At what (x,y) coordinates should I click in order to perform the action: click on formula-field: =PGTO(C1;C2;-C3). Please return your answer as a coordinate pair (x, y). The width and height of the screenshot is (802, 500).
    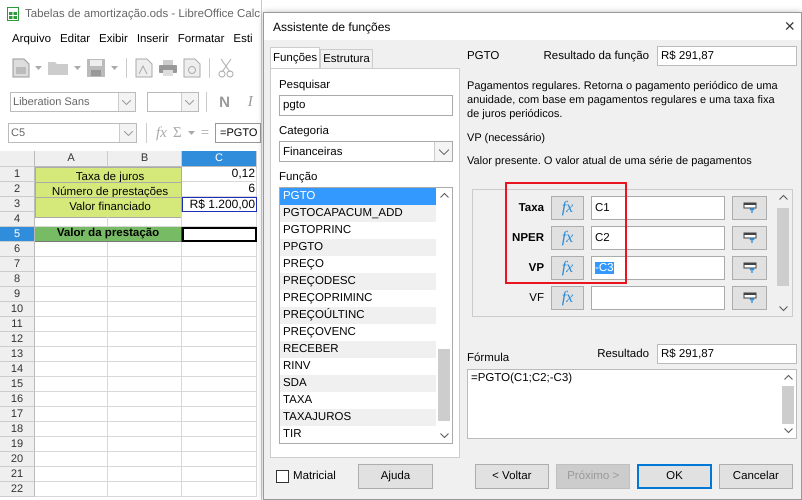
    Looking at the image, I should click on (632, 404).